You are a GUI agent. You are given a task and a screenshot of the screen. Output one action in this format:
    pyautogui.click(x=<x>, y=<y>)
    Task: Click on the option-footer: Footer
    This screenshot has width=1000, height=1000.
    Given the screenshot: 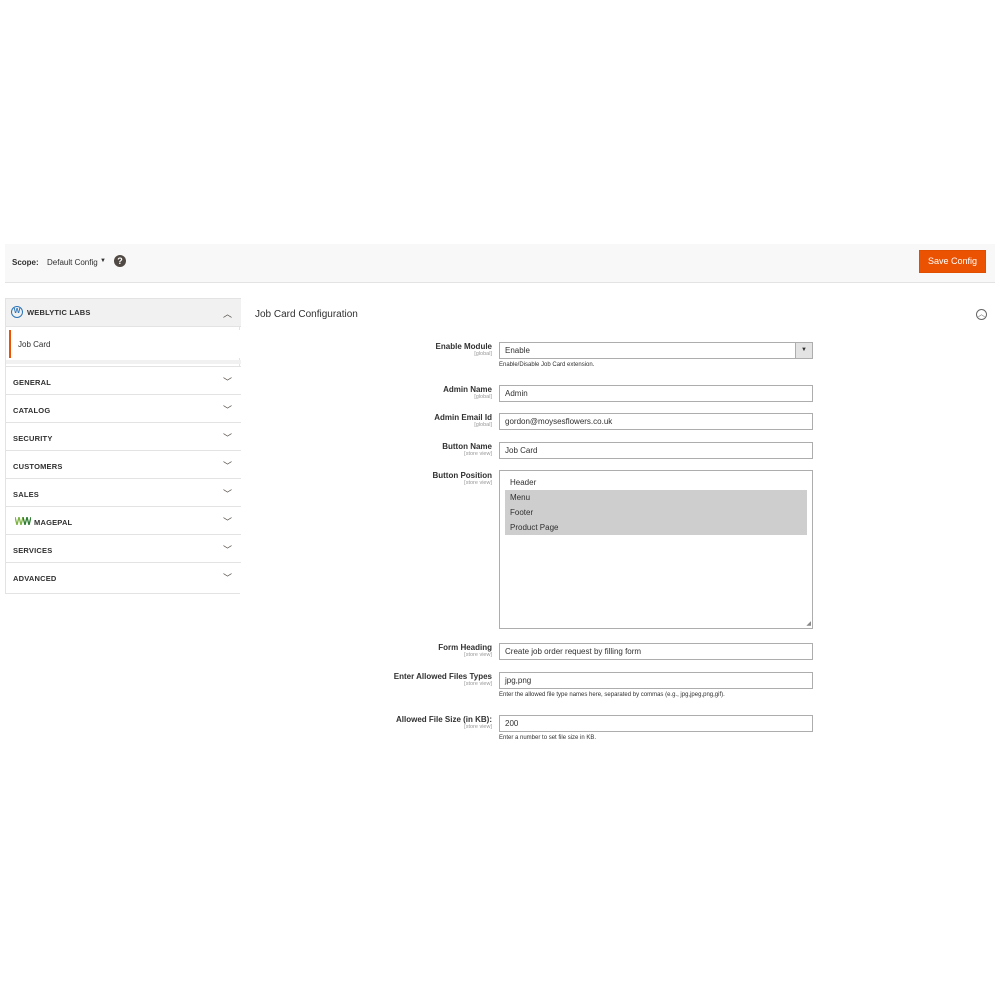 What is the action you would take?
    pyautogui.click(x=656, y=512)
    